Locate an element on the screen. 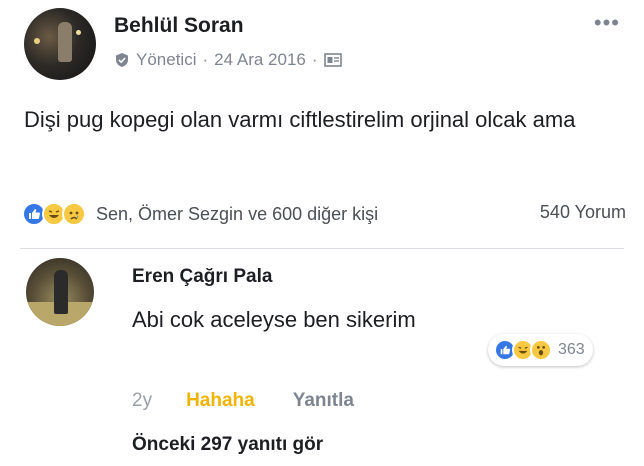 Image resolution: width=644 pixels, height=466 pixels. post-meta: Yönetici · 24 Ara 2016 · is located at coordinates (228, 60).